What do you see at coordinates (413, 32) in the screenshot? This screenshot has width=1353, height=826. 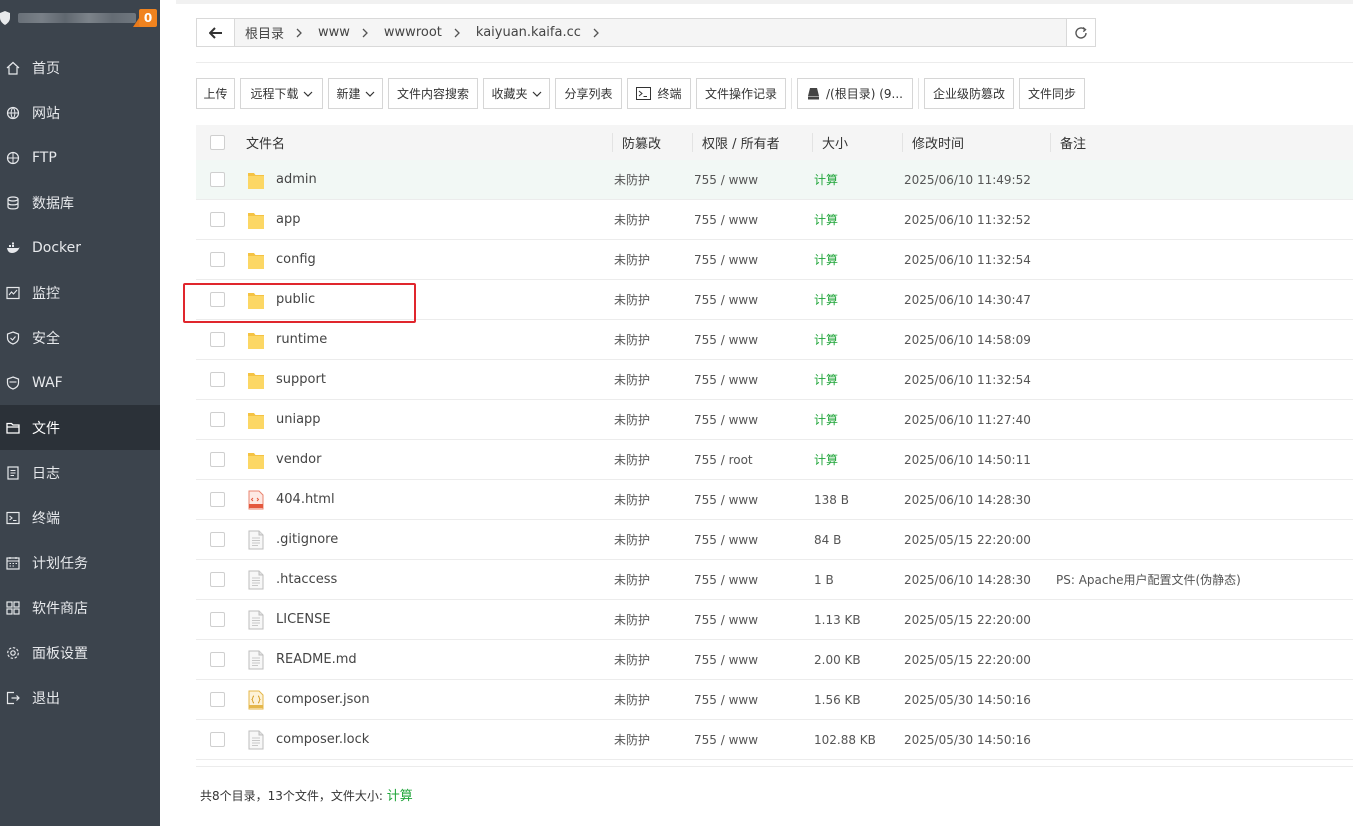 I see `breadcrumb-item: wwwroot` at bounding box center [413, 32].